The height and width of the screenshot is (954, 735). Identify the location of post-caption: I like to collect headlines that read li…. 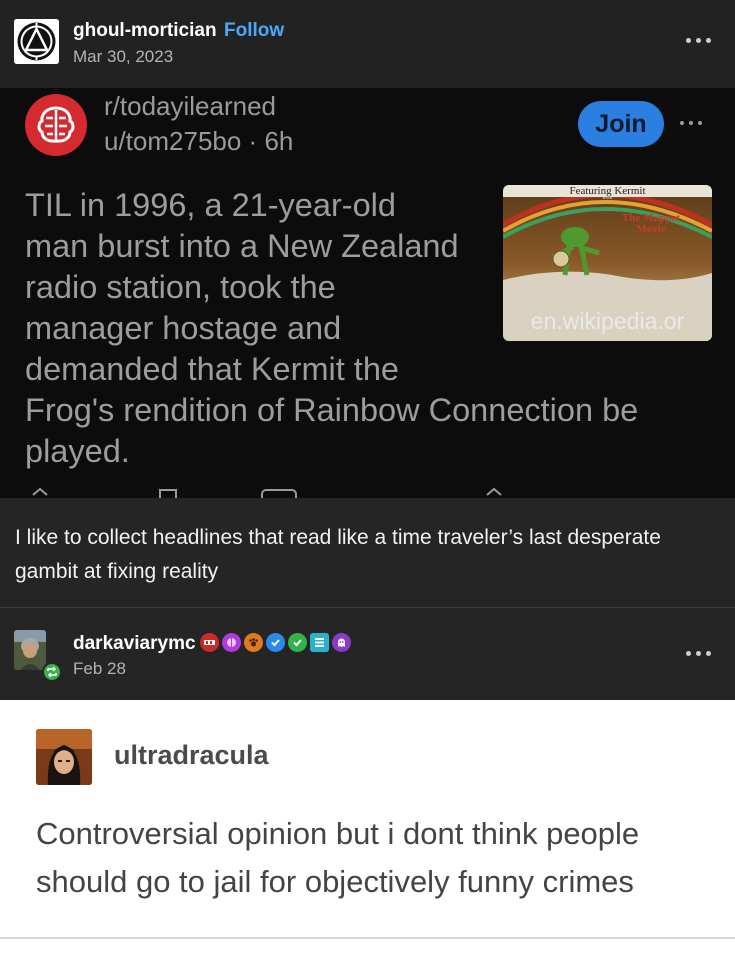
(367, 553).